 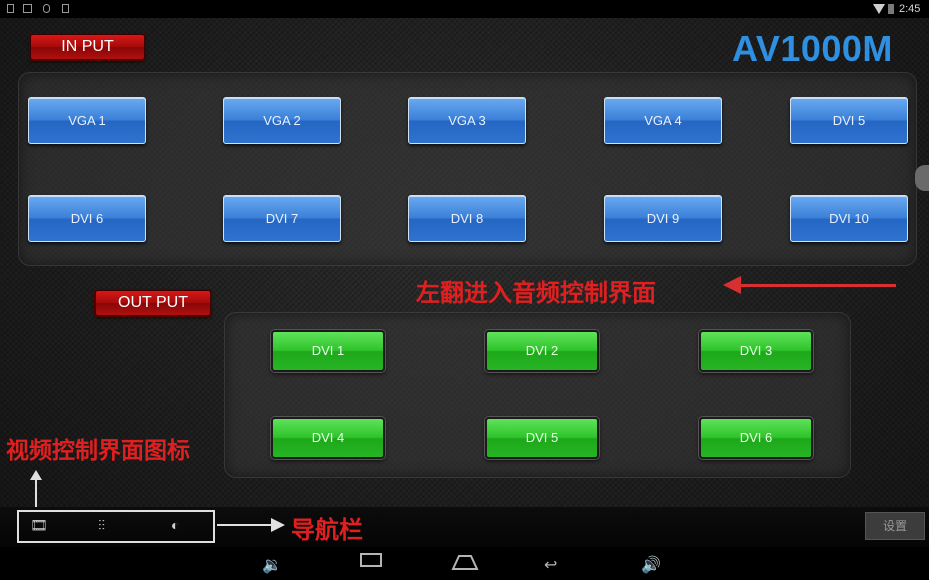 I want to click on input-button-vga-4: VGA 4, so click(x=663, y=120).